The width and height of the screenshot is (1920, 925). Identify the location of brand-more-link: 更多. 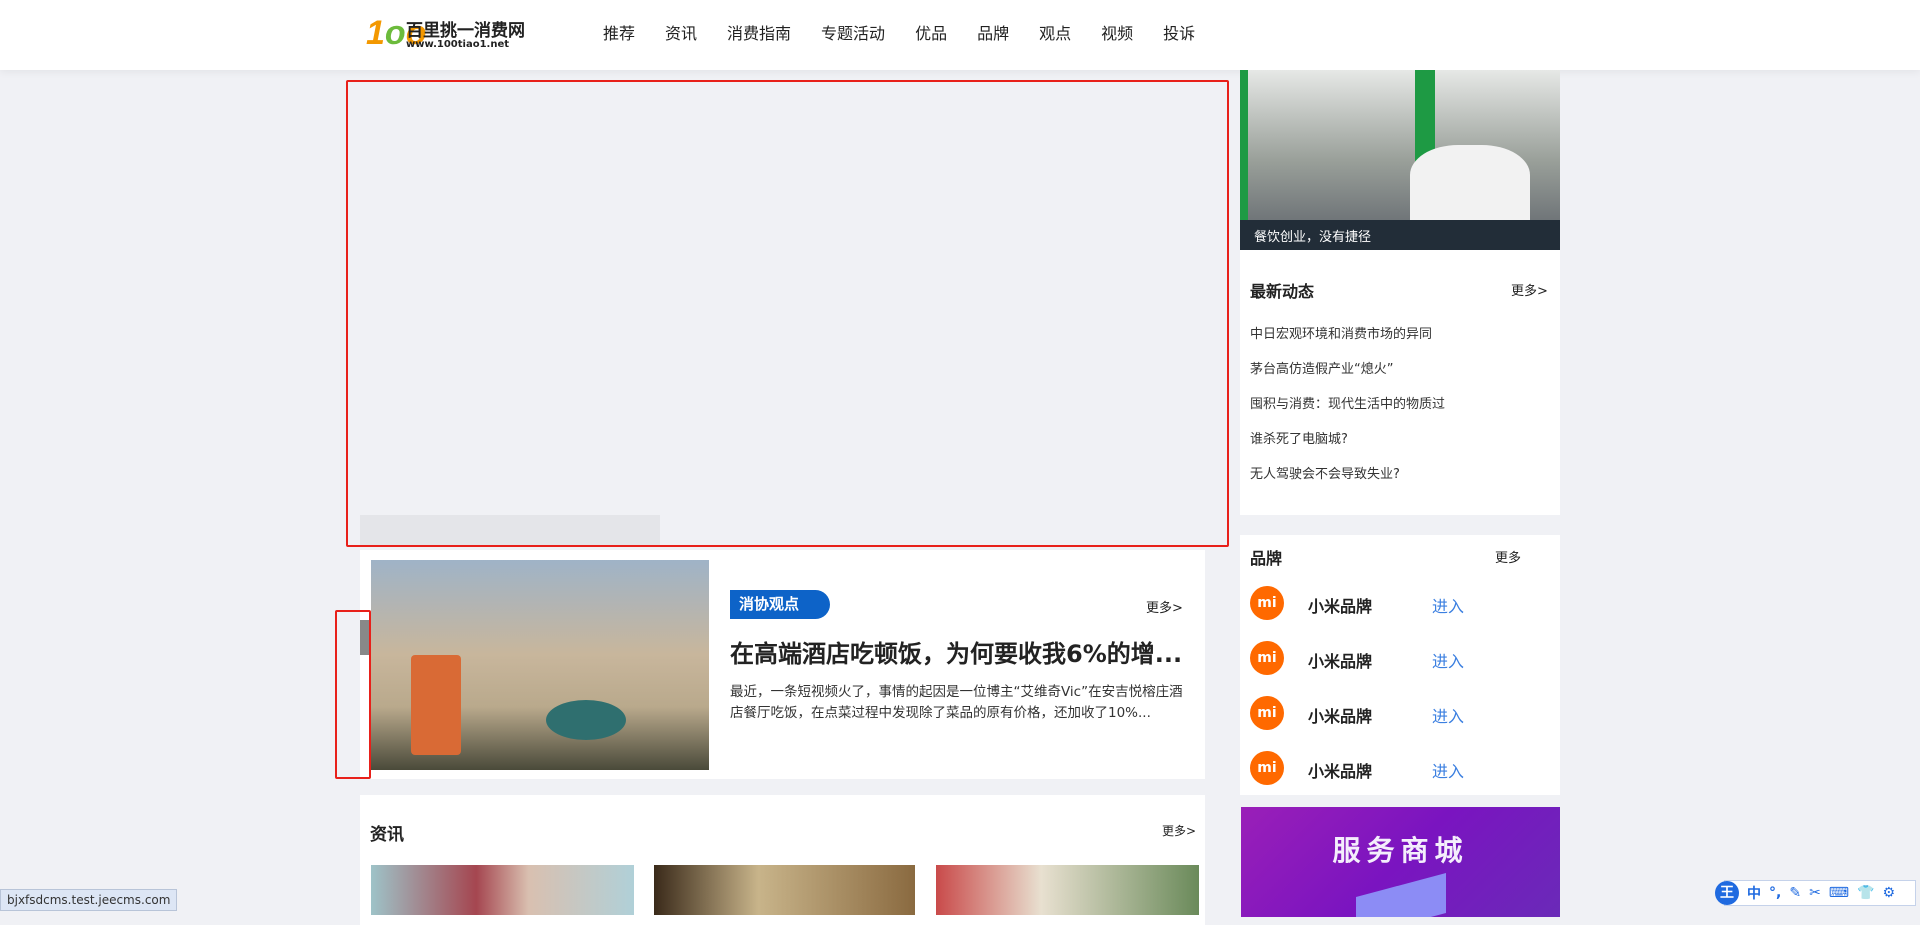
(1508, 556).